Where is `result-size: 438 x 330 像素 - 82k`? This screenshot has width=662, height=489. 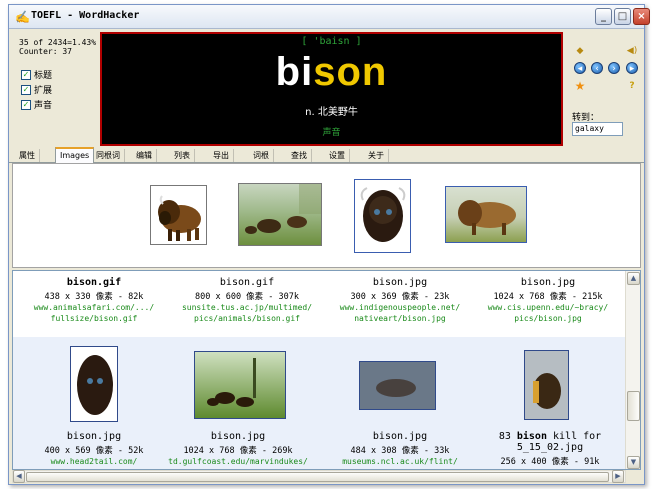
result-size: 438 x 330 像素 - 82k is located at coordinates (94, 297).